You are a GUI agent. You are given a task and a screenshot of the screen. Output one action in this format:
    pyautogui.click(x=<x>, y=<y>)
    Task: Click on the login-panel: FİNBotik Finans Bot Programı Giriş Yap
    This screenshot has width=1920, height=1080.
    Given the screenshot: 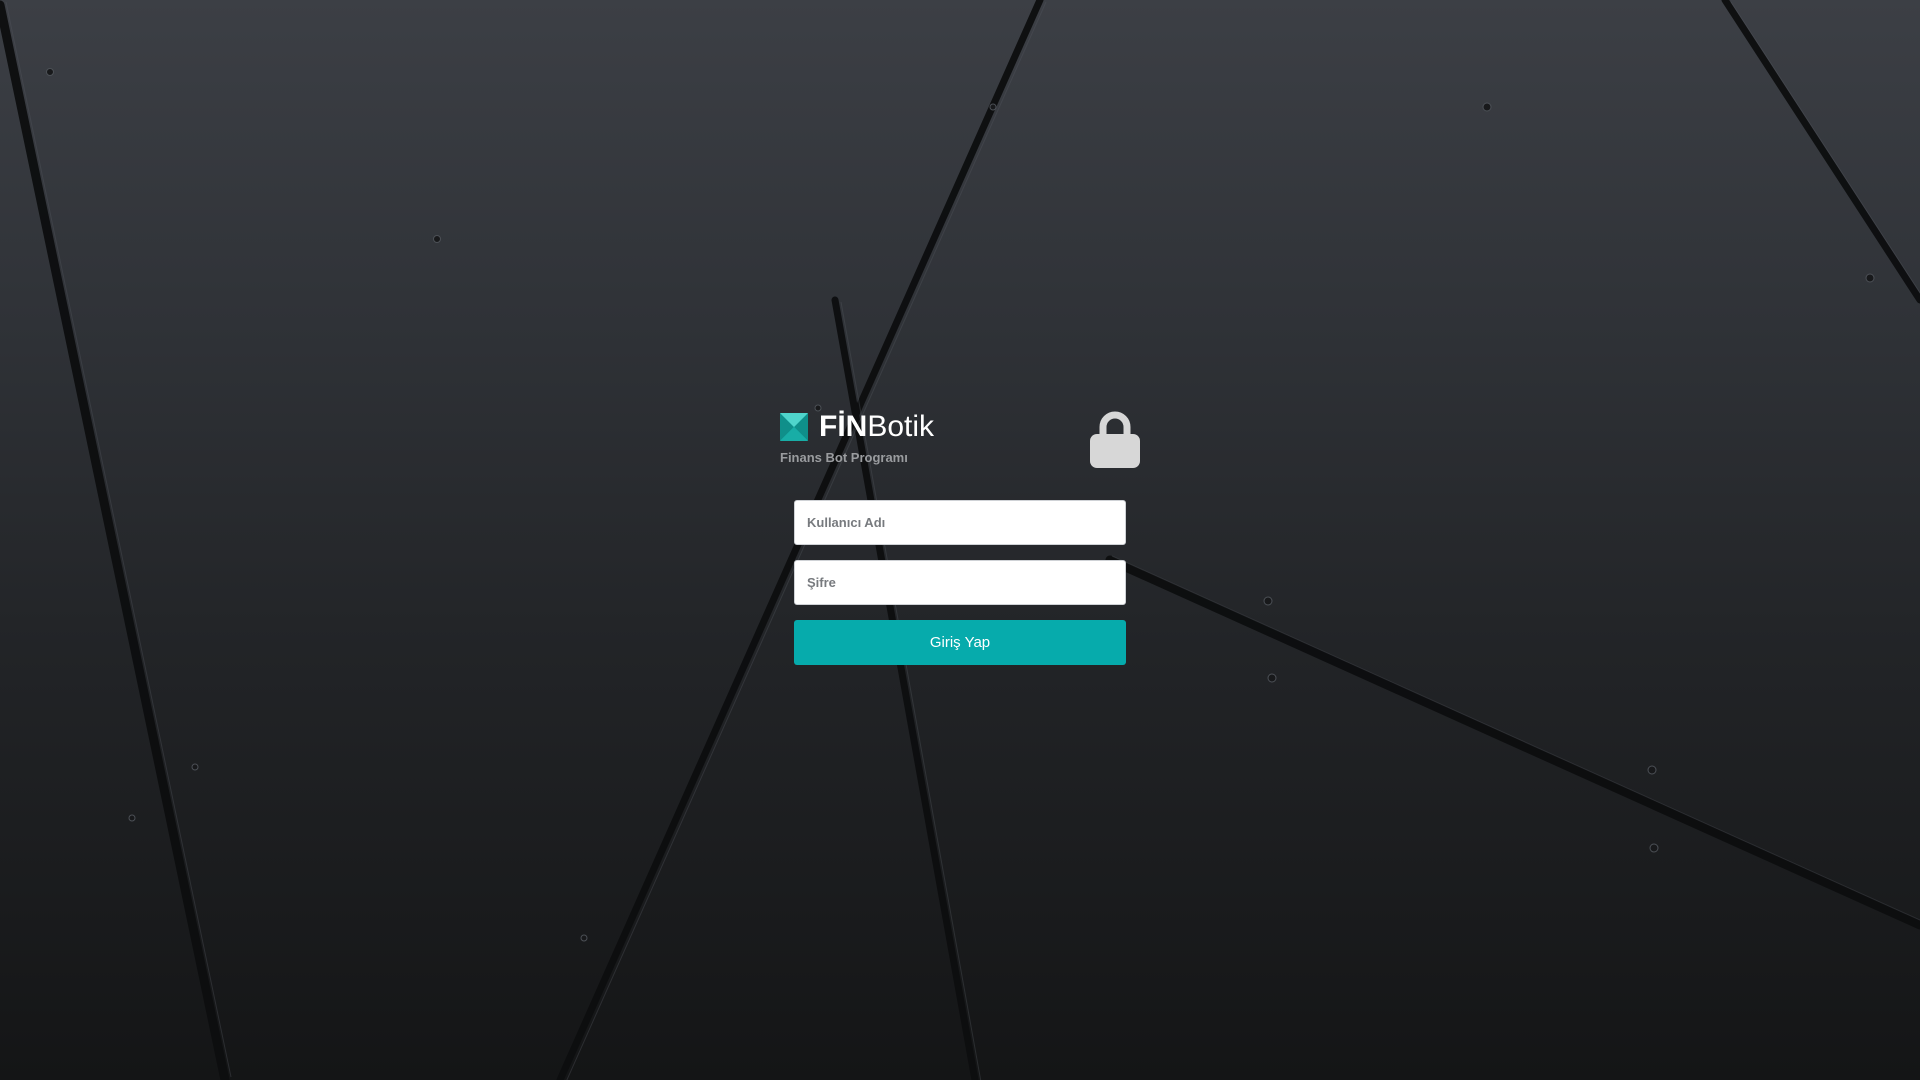 What is the action you would take?
    pyautogui.click(x=960, y=537)
    